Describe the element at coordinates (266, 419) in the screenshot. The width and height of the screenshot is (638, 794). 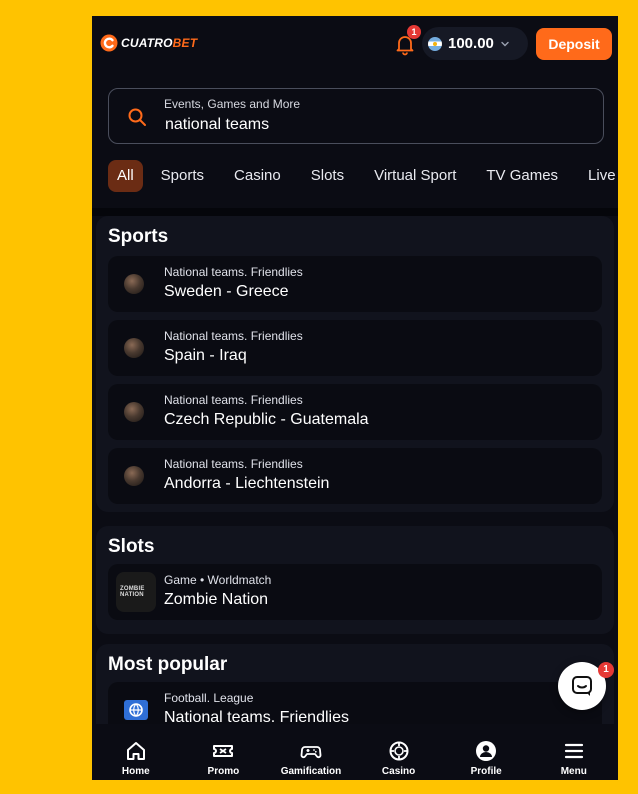
I see `match-name: Czech Republic - Guatemala` at that location.